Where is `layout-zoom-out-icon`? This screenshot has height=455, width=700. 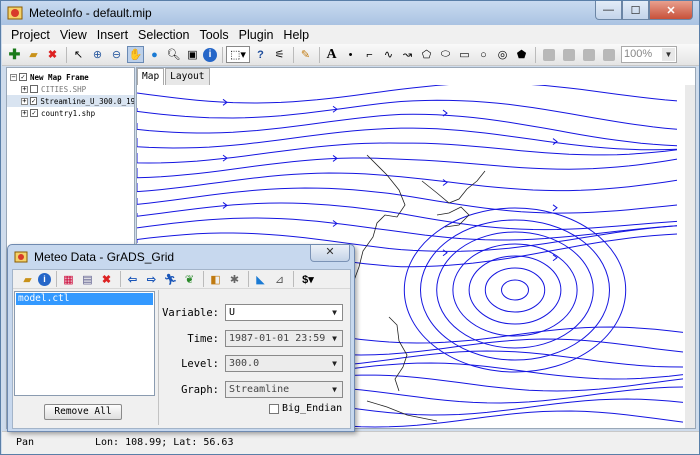 layout-zoom-out-icon is located at coordinates (589, 54).